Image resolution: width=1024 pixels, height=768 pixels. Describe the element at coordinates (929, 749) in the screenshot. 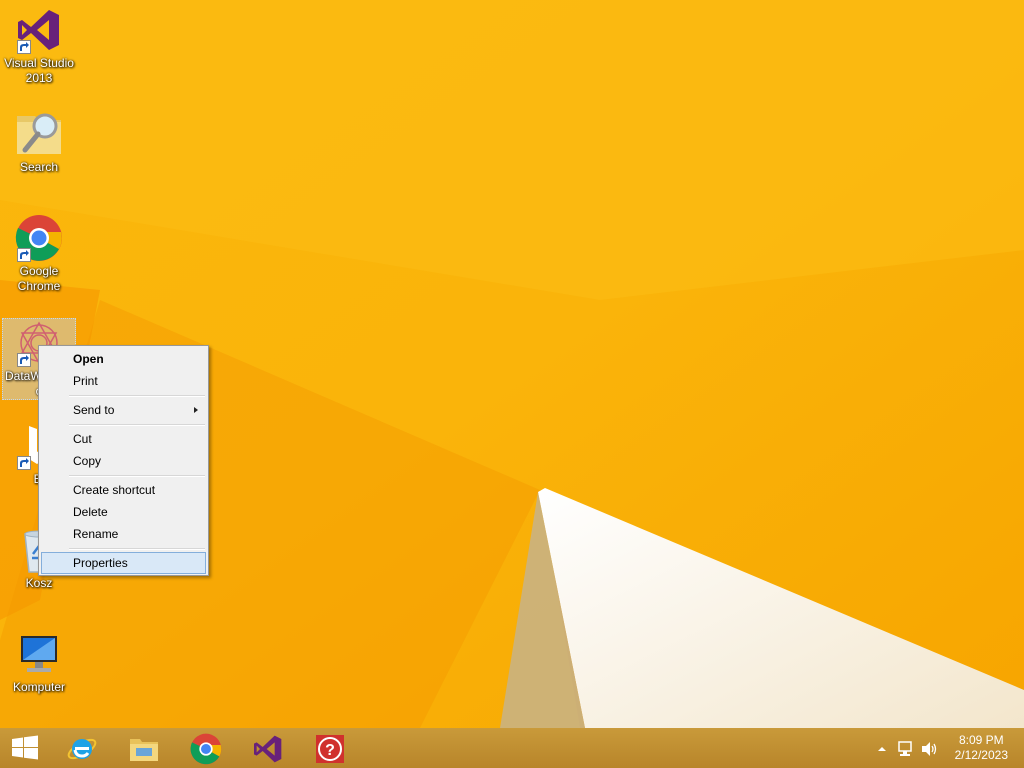

I see `volume-icon` at that location.